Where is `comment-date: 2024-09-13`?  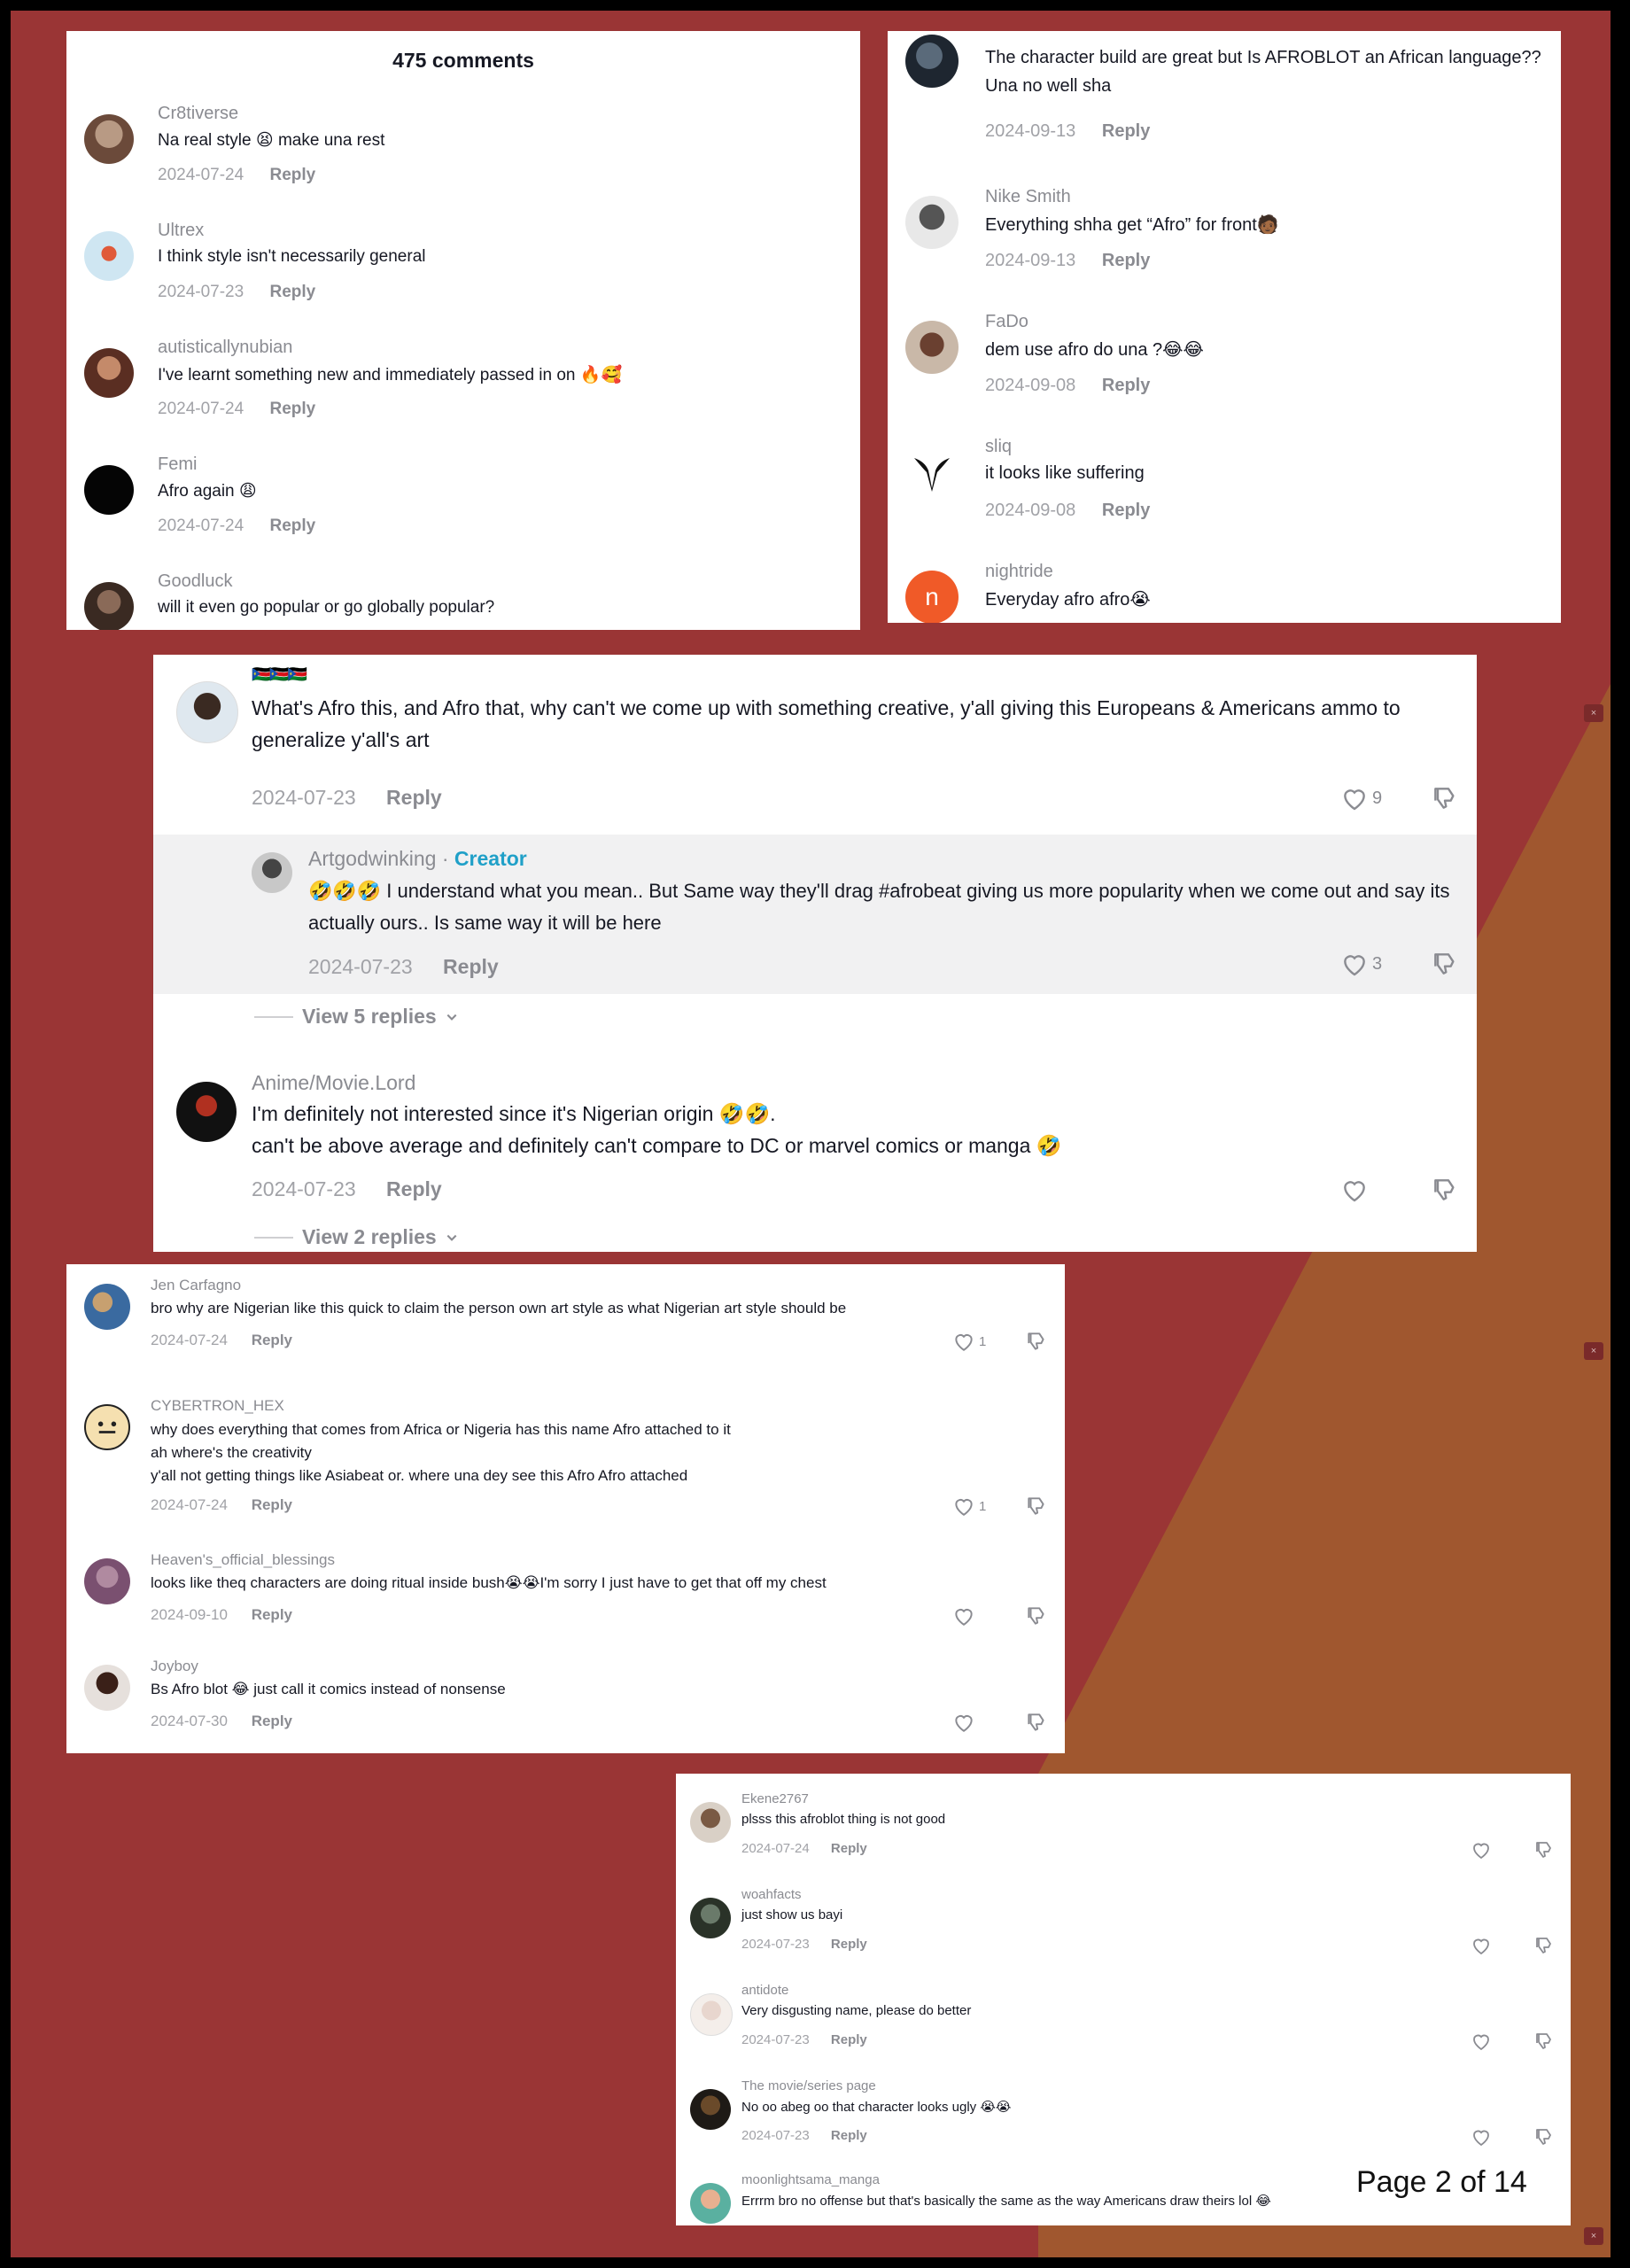 comment-date: 2024-09-13 is located at coordinates (1030, 260).